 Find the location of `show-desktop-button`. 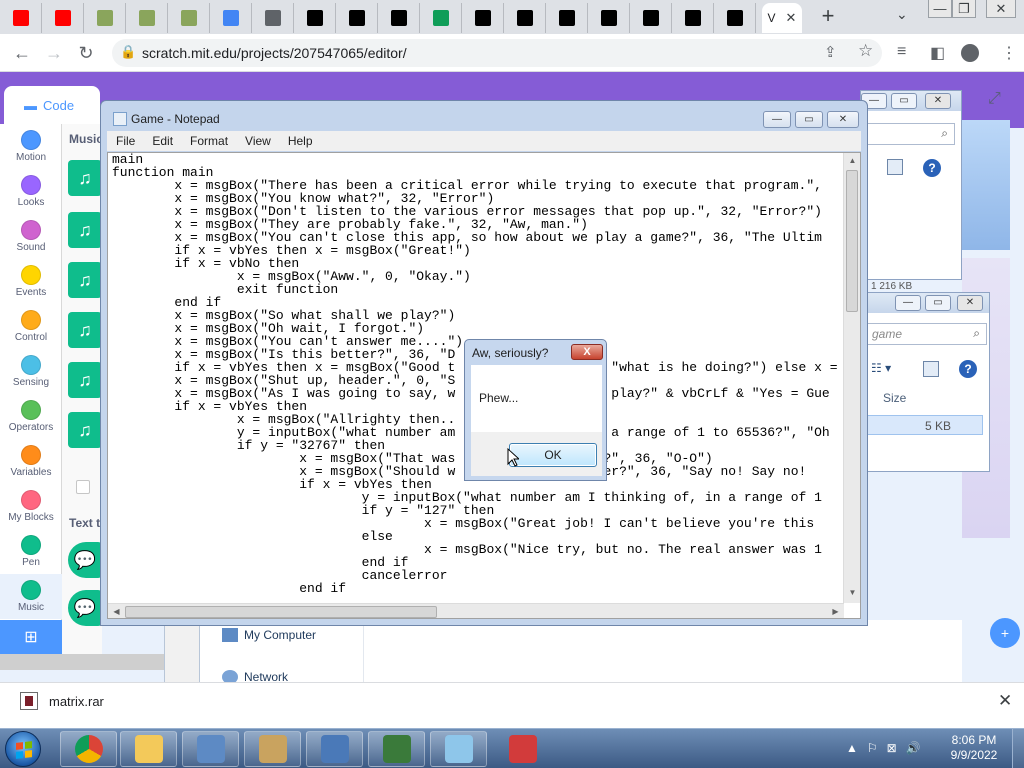

show-desktop-button is located at coordinates (1018, 748).